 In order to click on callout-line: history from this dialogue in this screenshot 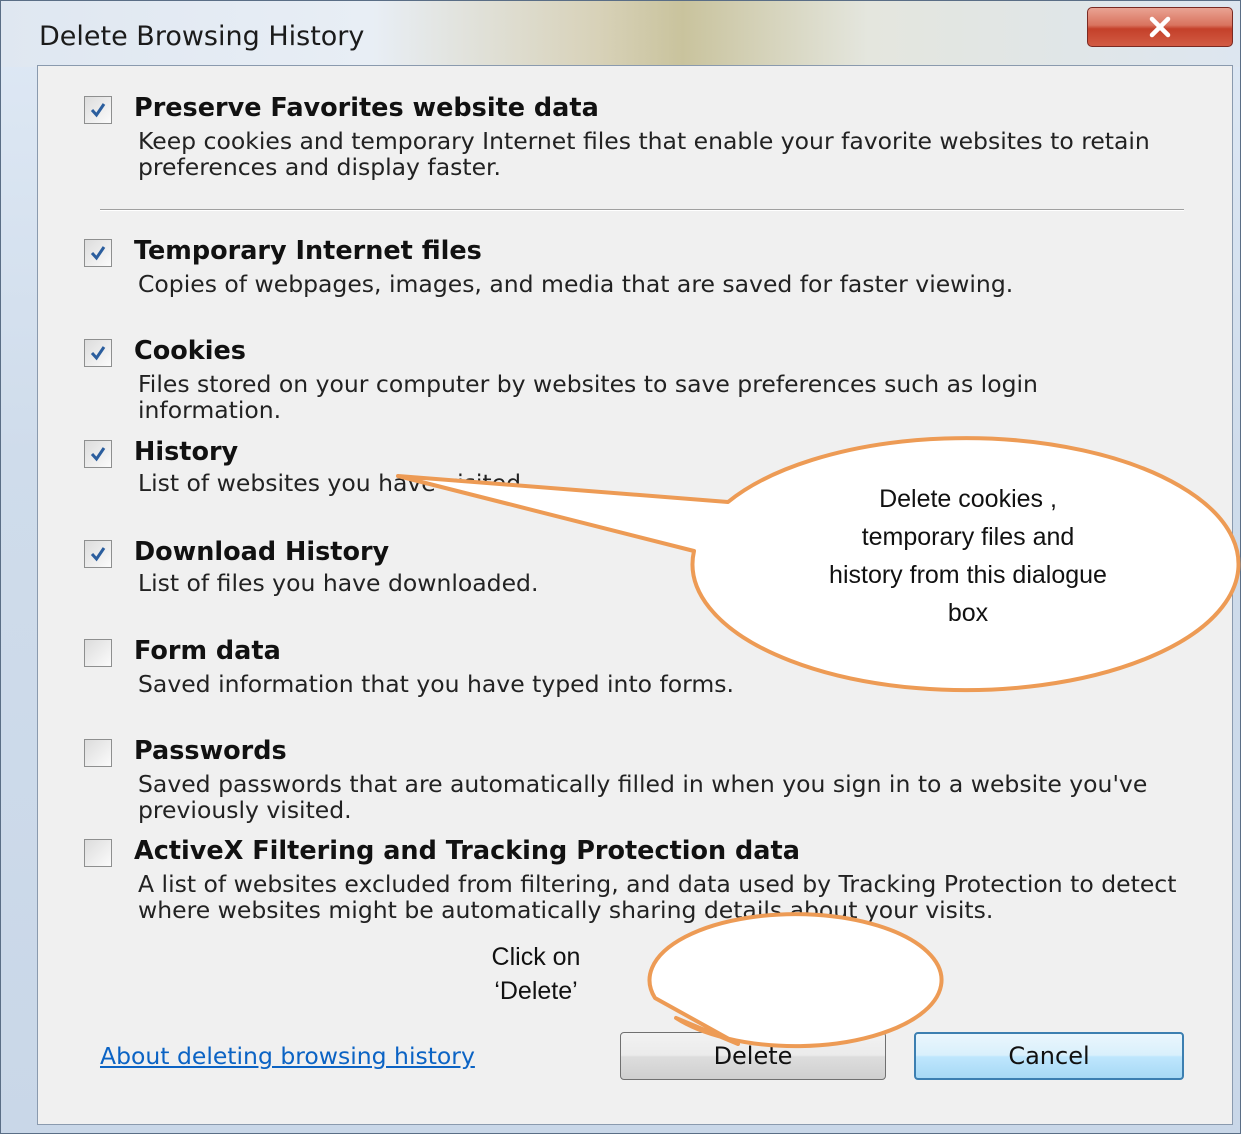, I will do `click(968, 575)`.